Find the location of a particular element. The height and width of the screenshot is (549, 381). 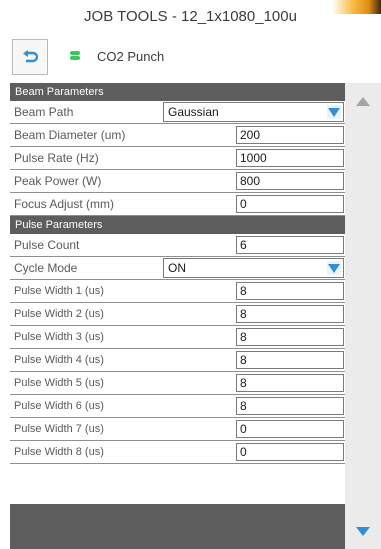

pulse-rate-label: Pulse Rate (Hz) is located at coordinates (56, 158).